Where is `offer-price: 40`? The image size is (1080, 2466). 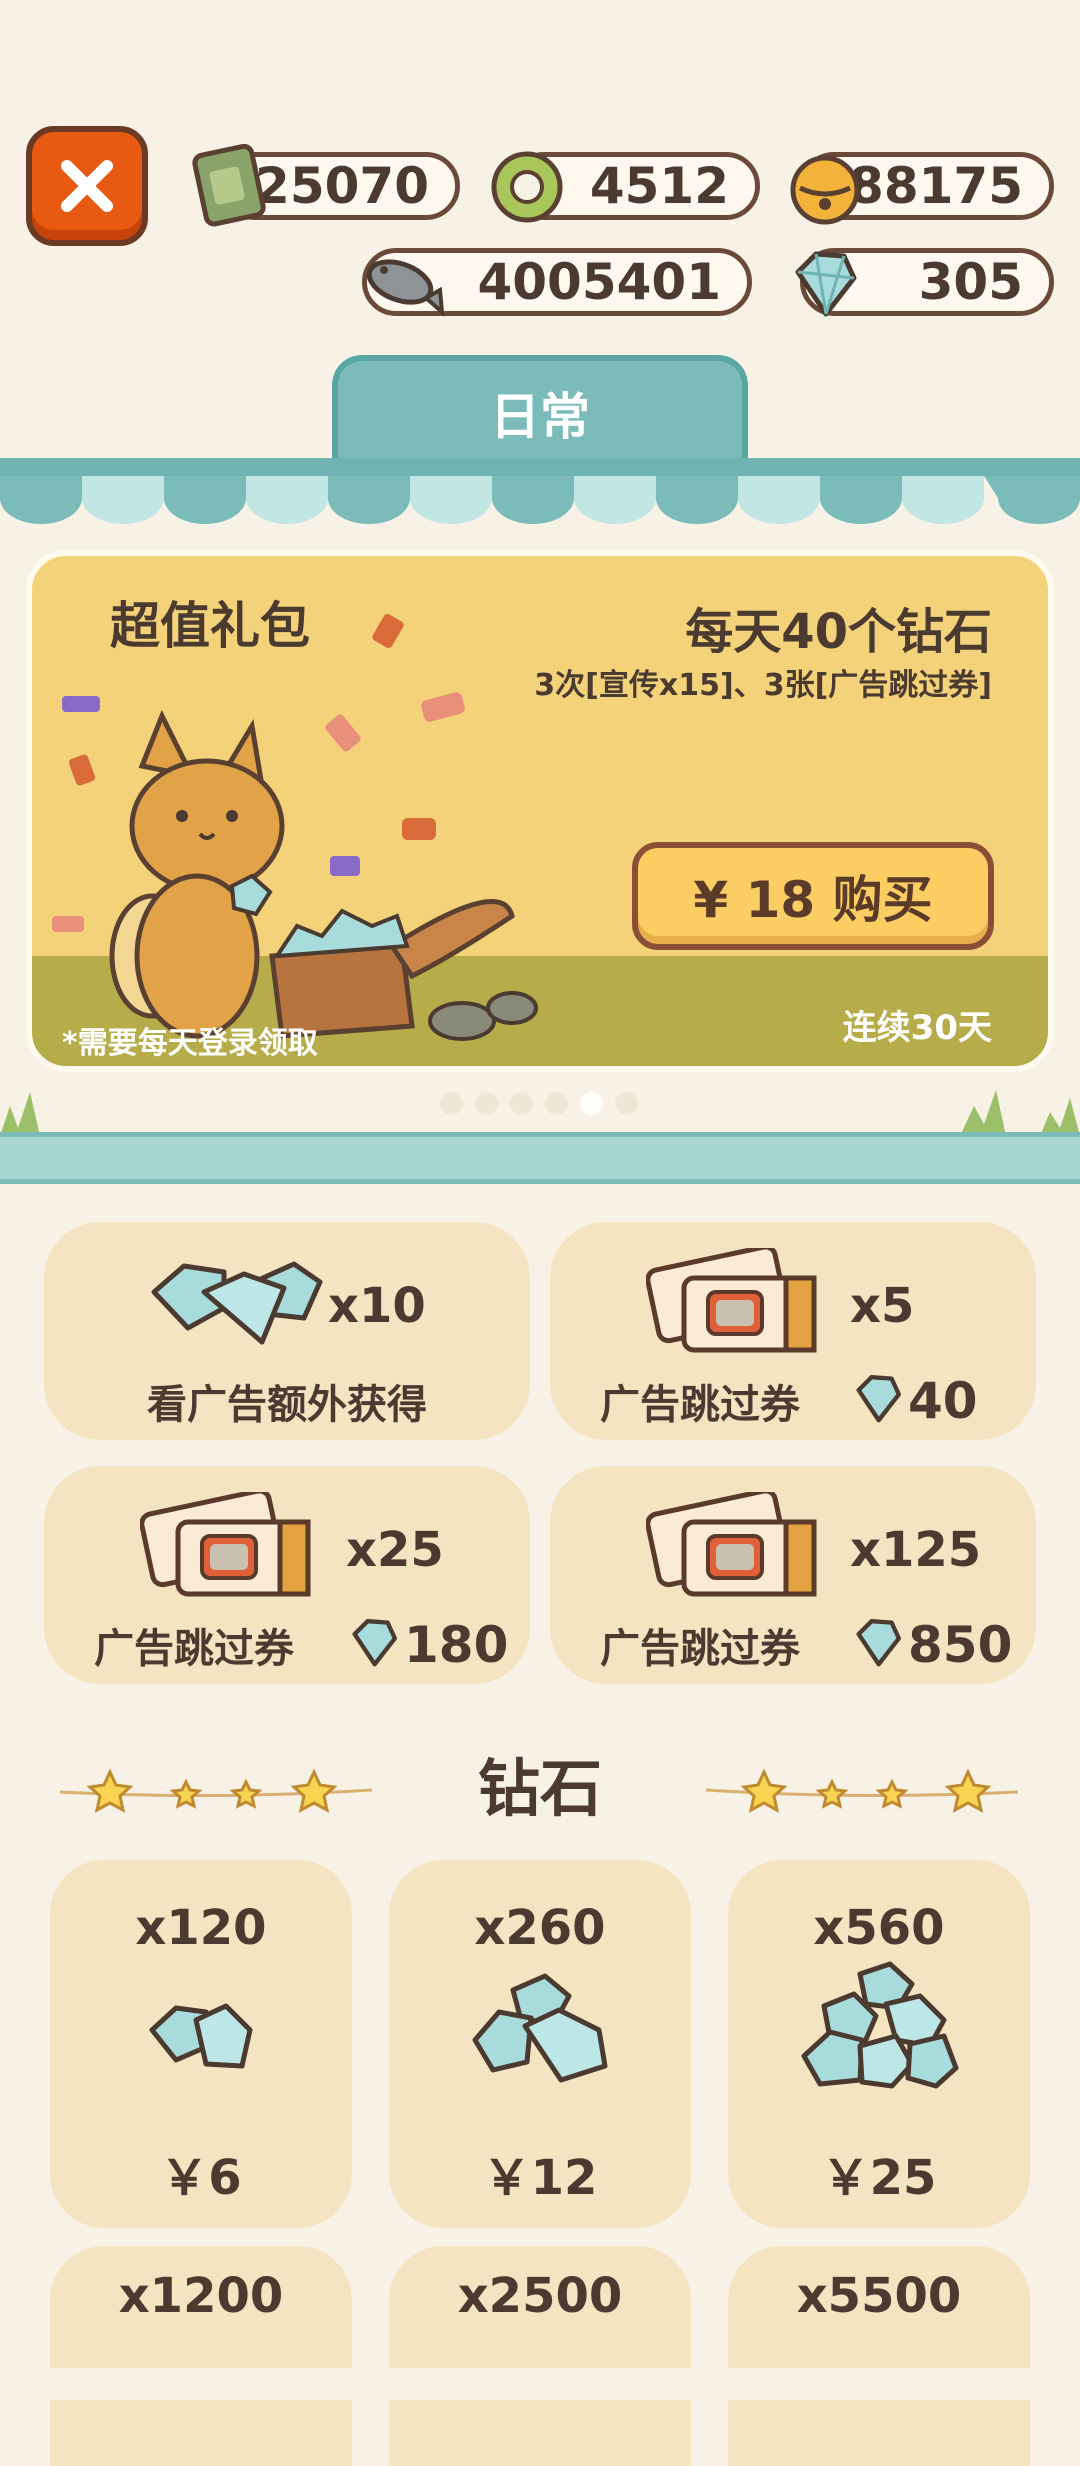
offer-price: 40 is located at coordinates (943, 1401).